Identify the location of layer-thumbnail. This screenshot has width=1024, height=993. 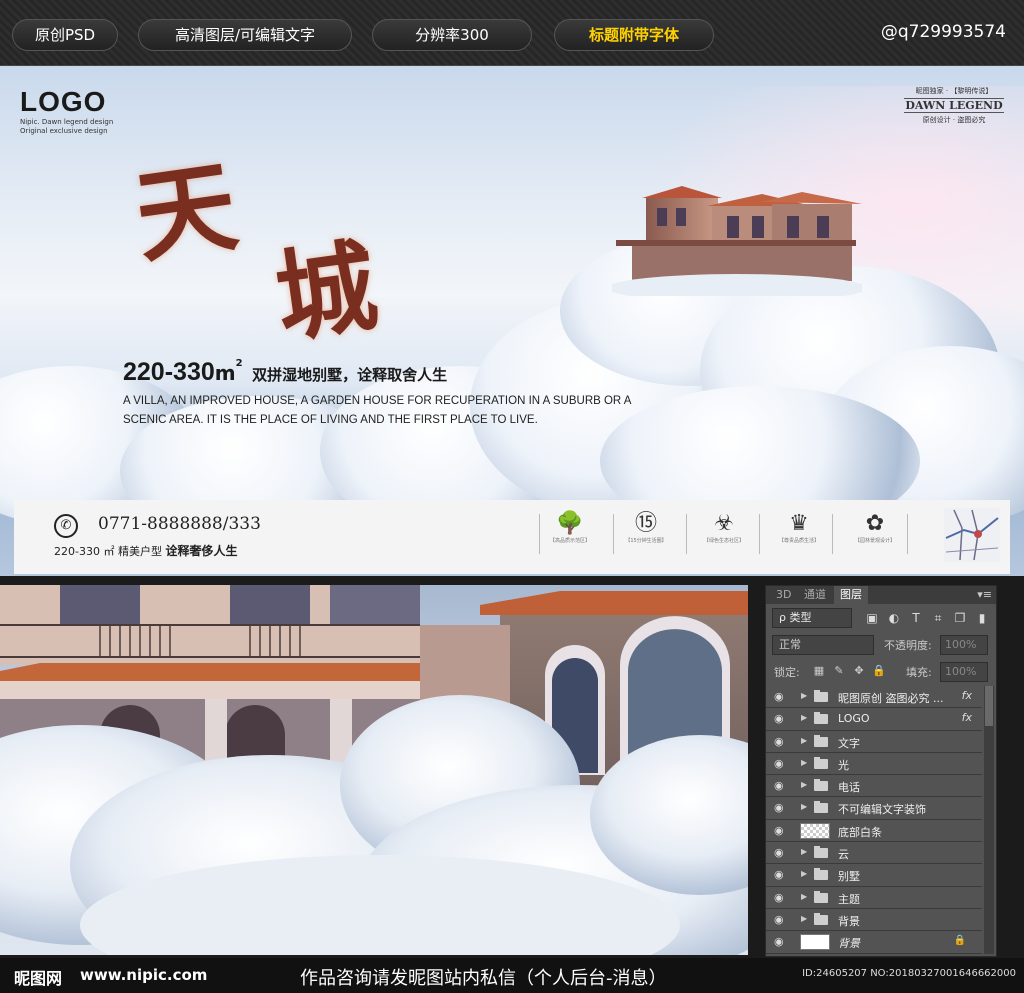
(815, 942).